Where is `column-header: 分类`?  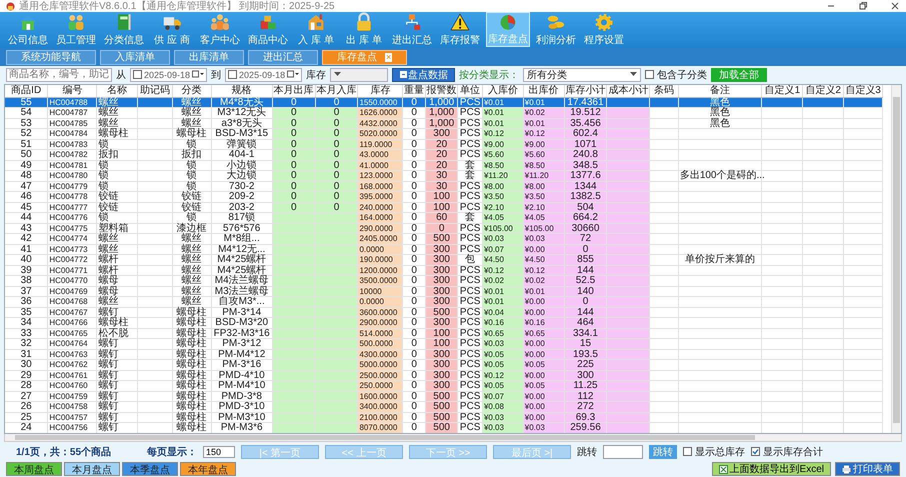 column-header: 分类 is located at coordinates (192, 91).